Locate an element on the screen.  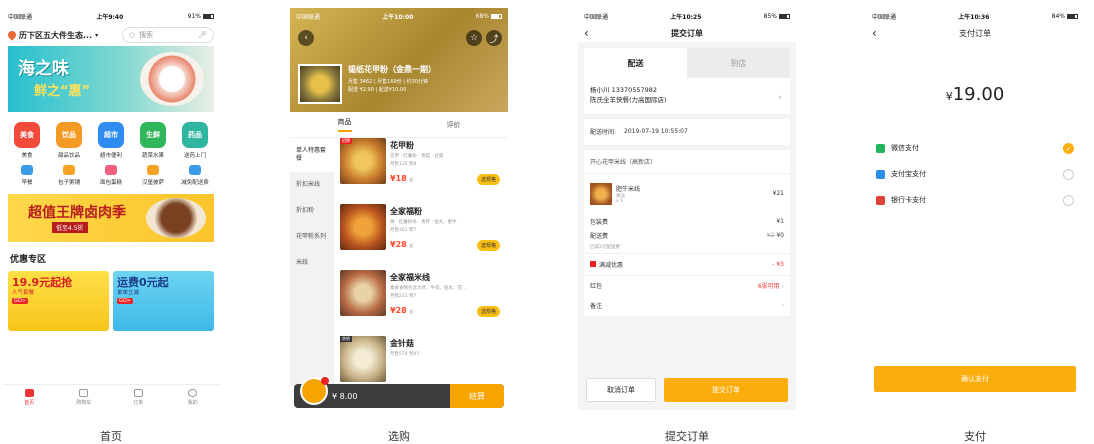
submit-order-button: 提交订单 is located at coordinates (726, 390).